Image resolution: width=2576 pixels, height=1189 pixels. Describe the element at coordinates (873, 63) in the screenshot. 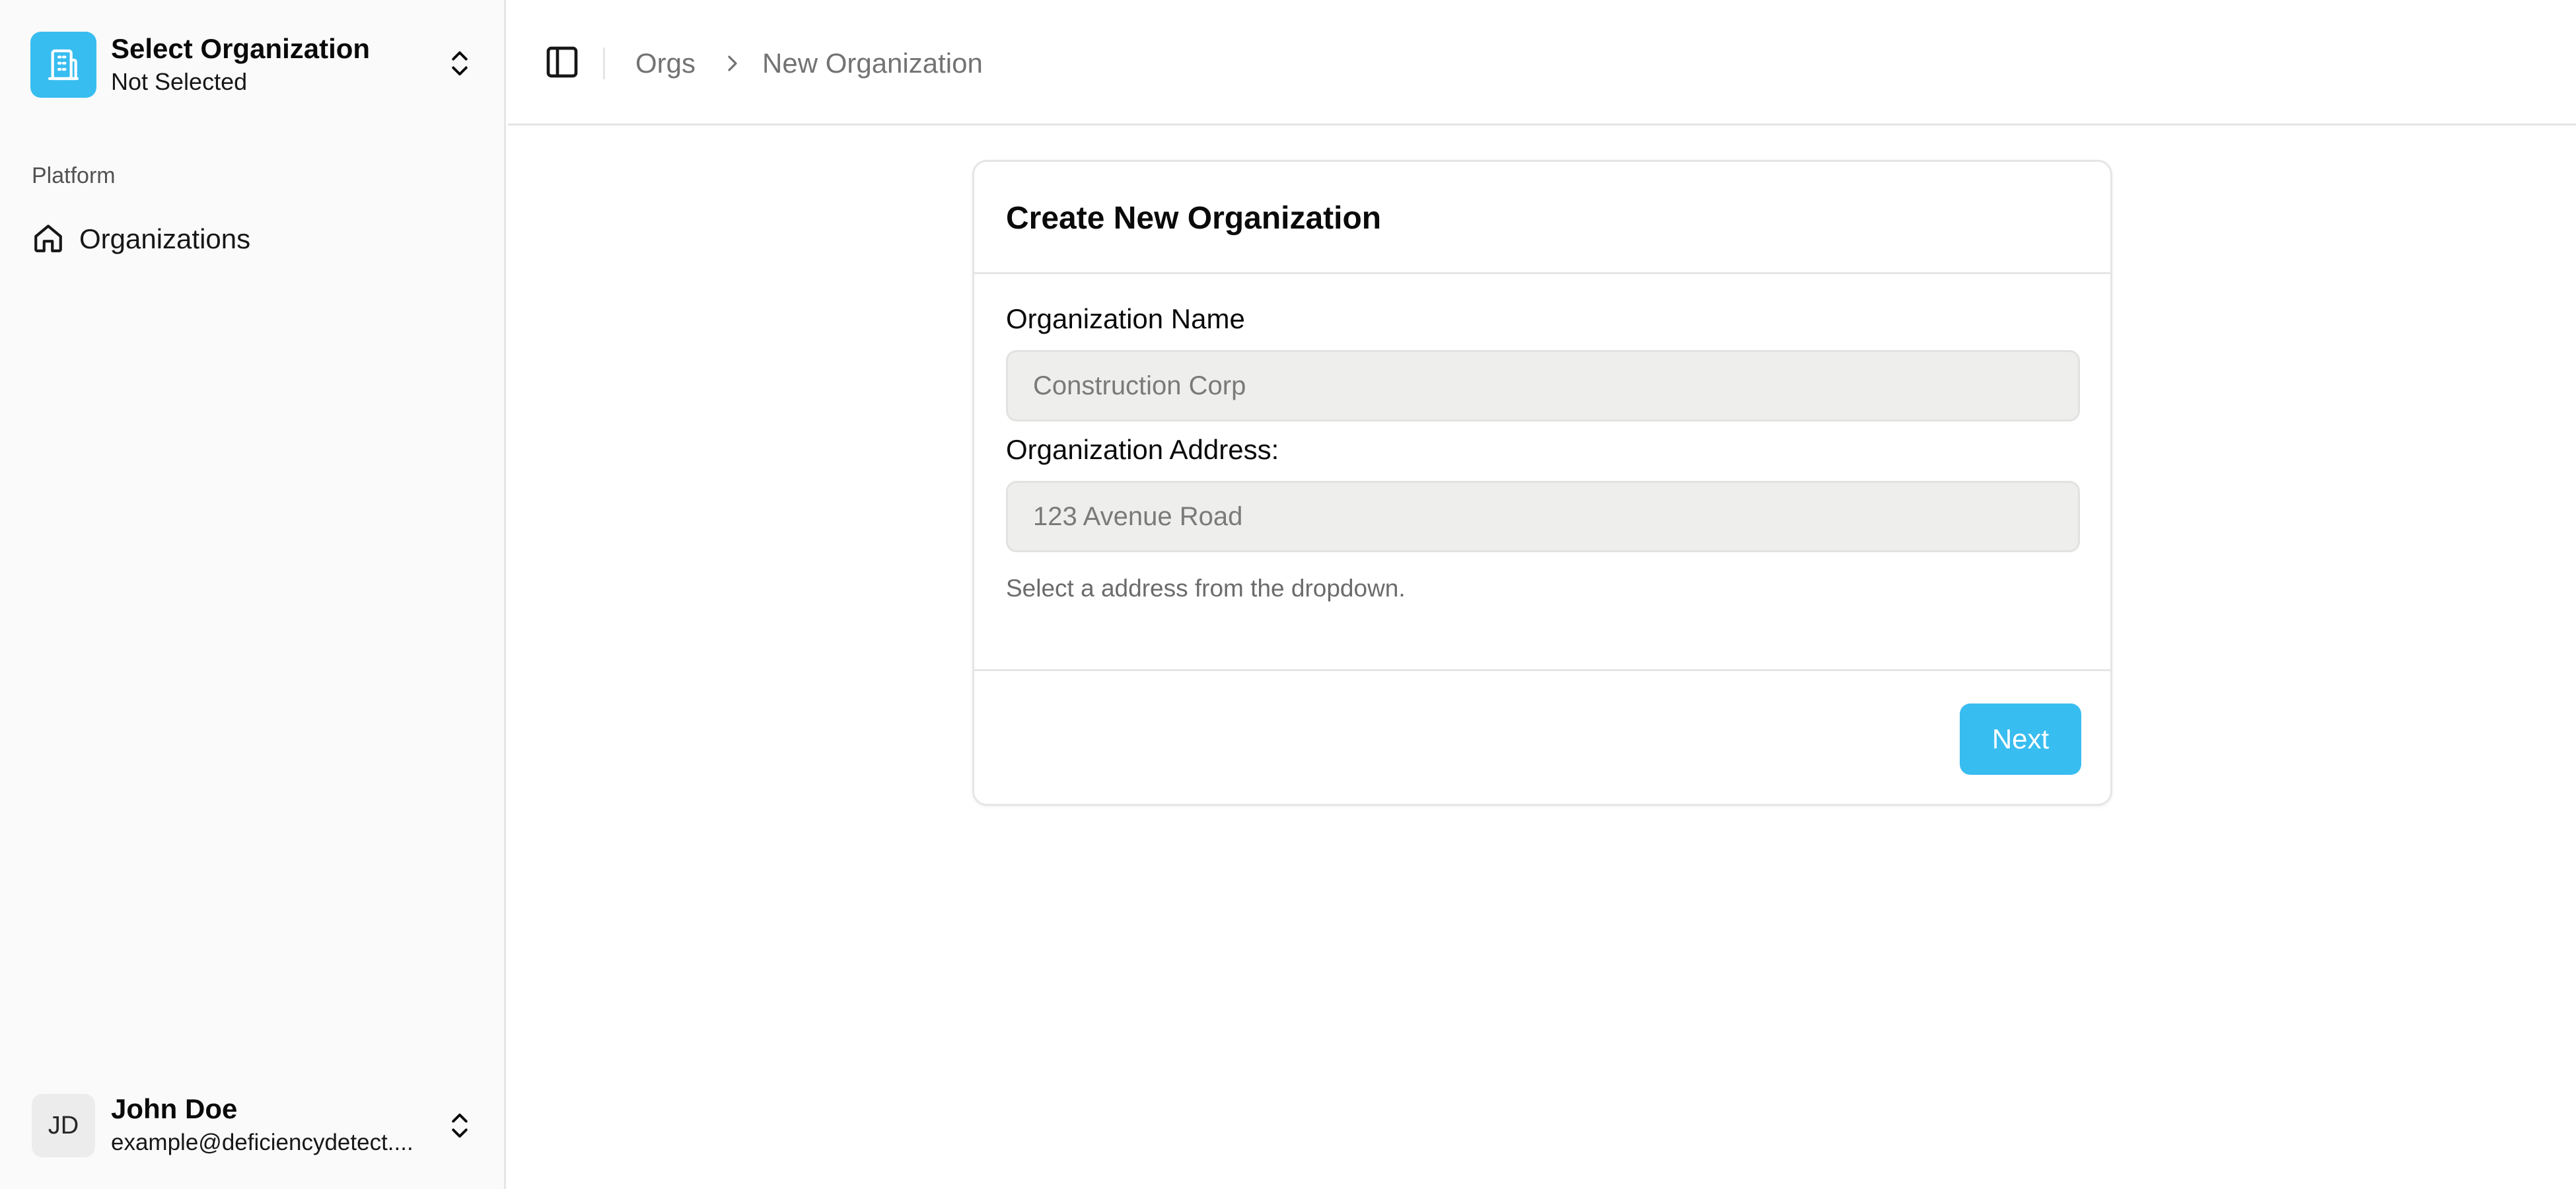

I see `breadcrumb-item-current: New Organization` at that location.